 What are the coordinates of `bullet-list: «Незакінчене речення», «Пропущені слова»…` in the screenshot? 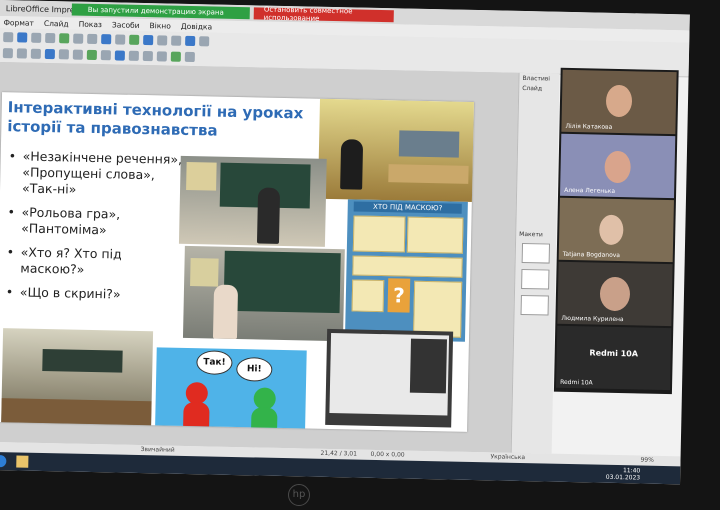 It's located at (95, 230).